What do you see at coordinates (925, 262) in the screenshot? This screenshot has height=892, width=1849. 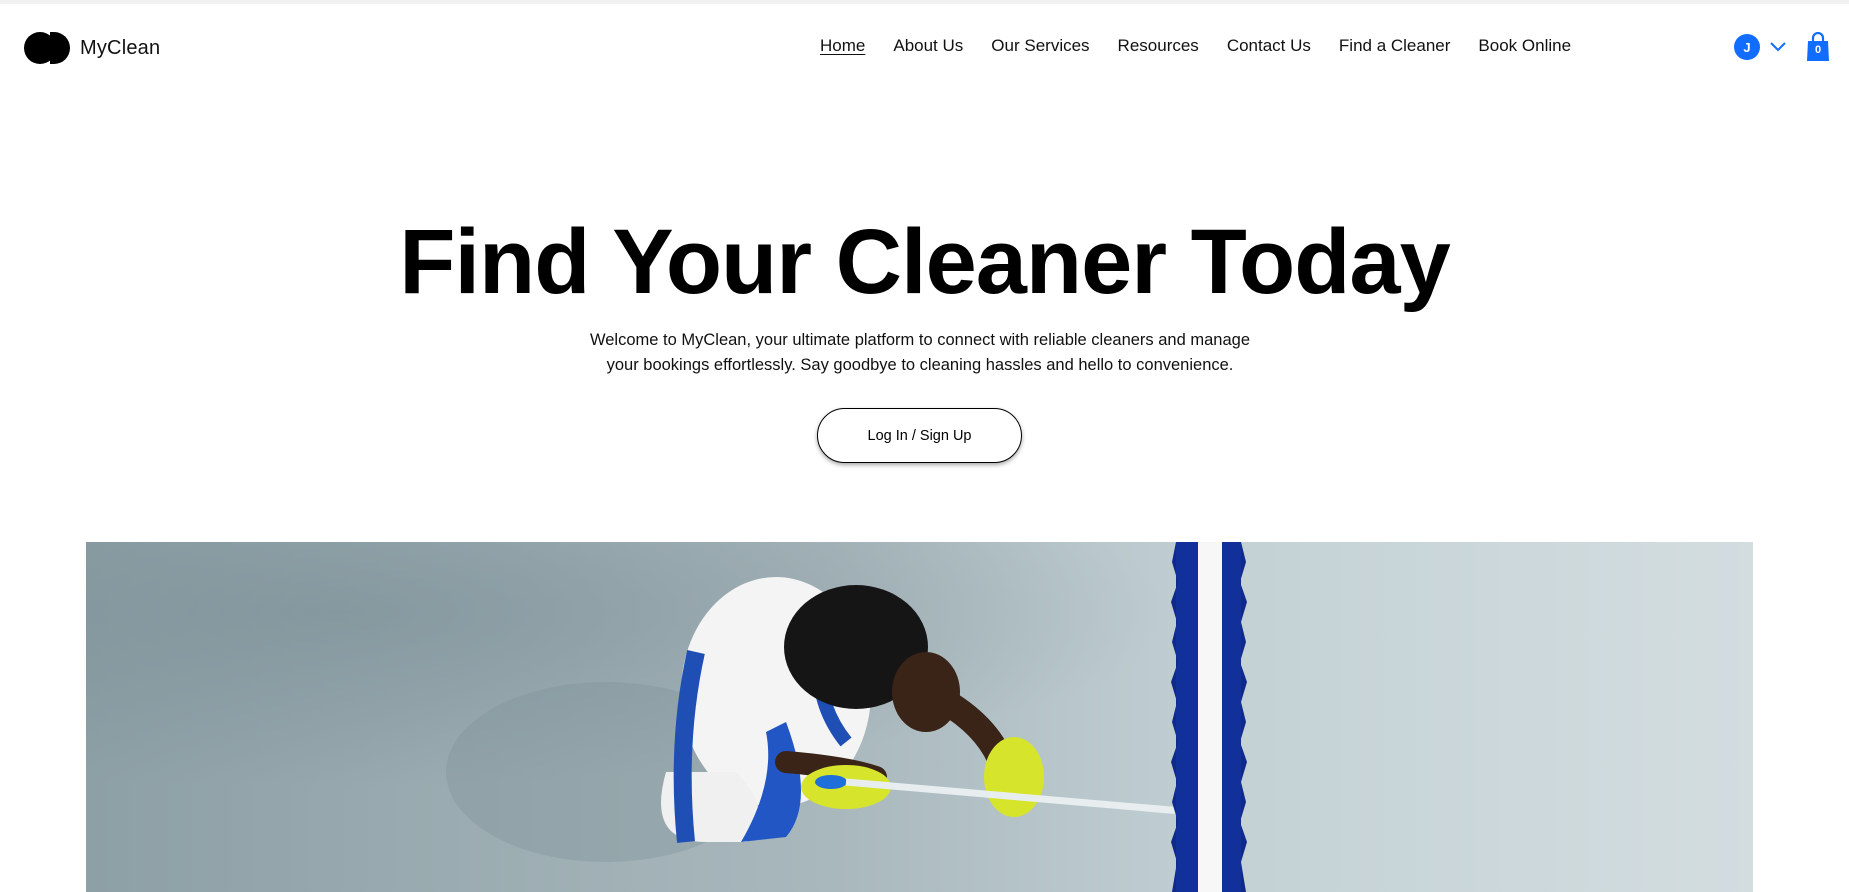 I see `hero-title: Find Your Cleaner Today` at bounding box center [925, 262].